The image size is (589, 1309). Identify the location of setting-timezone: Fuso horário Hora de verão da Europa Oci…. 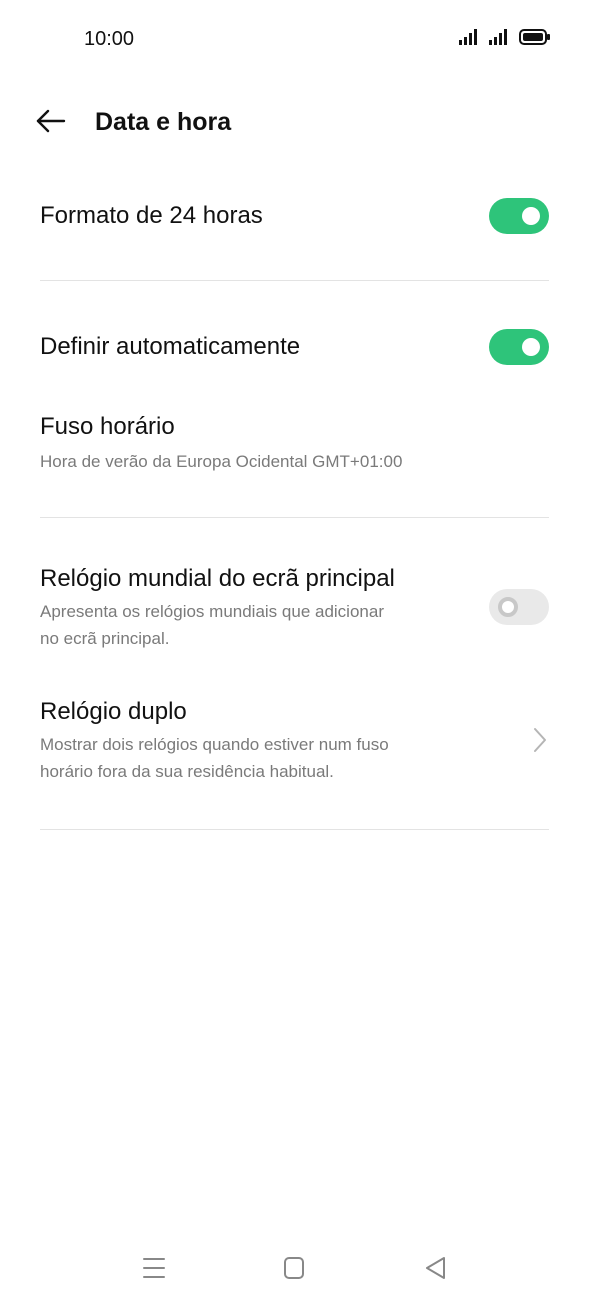
(294, 443).